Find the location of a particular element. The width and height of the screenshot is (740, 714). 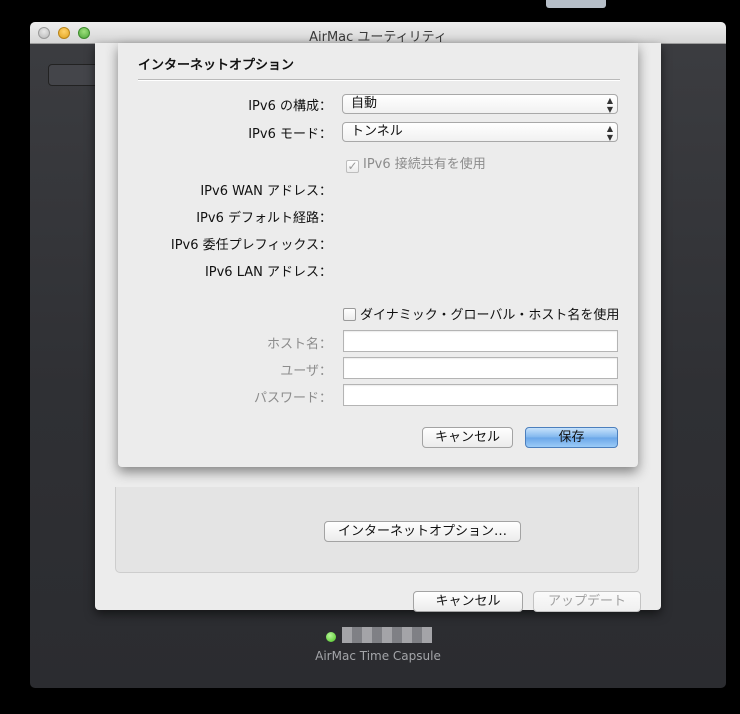

ipv6-mode-popup: トンネル ▲ ▼ is located at coordinates (480, 132).